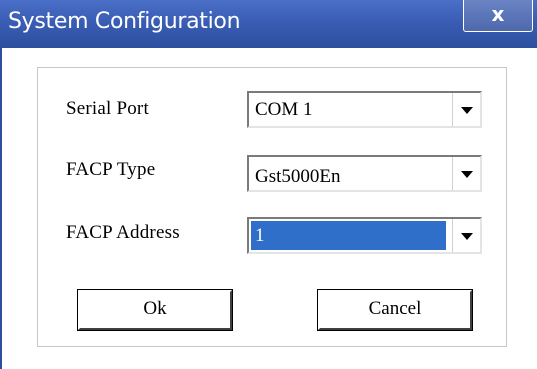 Image resolution: width=537 pixels, height=369 pixels. I want to click on close-button: x, so click(498, 16).